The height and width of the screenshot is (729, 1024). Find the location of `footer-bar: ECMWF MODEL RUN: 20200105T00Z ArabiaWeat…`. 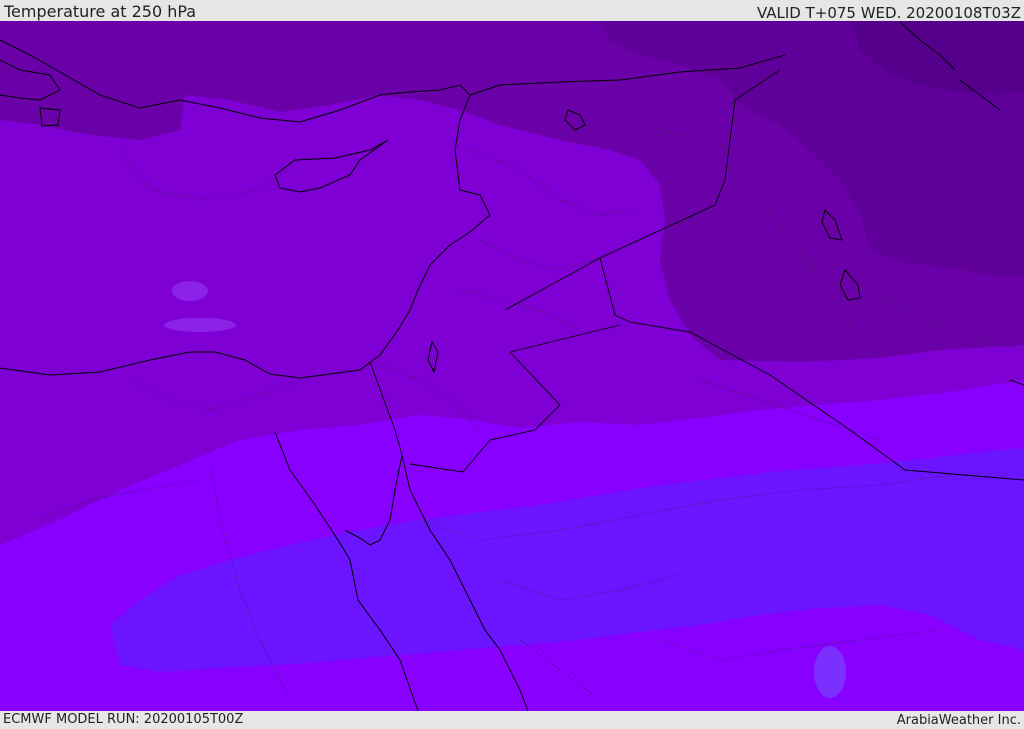

footer-bar: ECMWF MODEL RUN: 20200105T00Z ArabiaWeat… is located at coordinates (512, 720).